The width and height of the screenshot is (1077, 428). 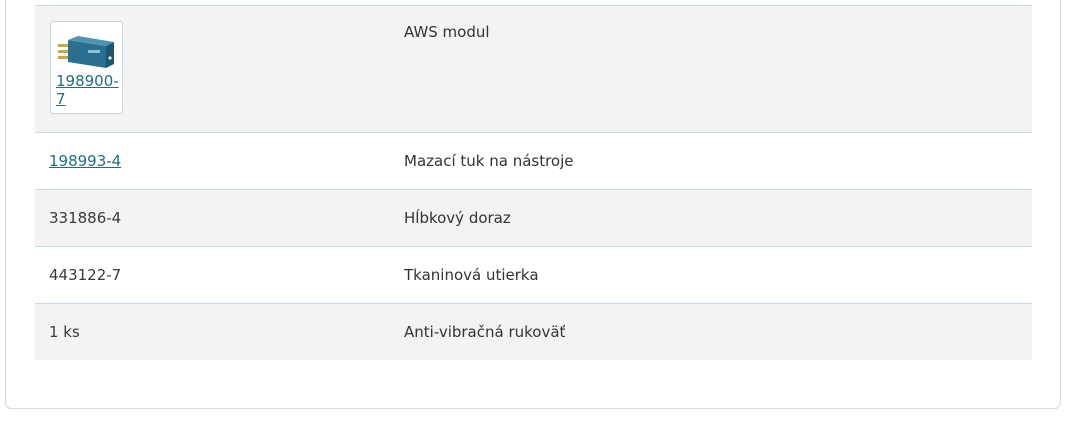 What do you see at coordinates (86, 67) in the screenshot?
I see `product-thumbnail-link: 198900-7` at bounding box center [86, 67].